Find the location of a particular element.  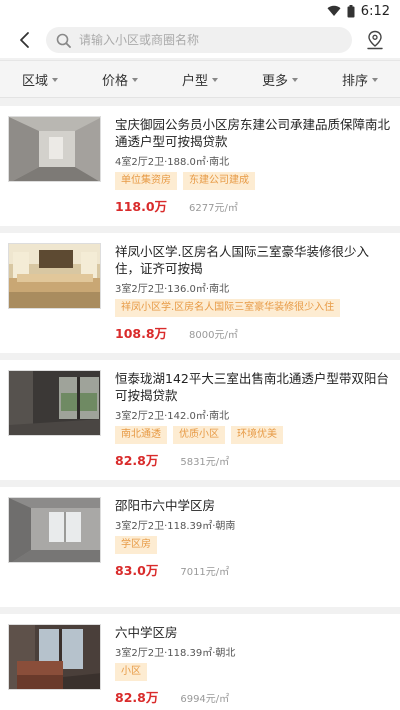

filter-label: 户型 is located at coordinates (194, 81).